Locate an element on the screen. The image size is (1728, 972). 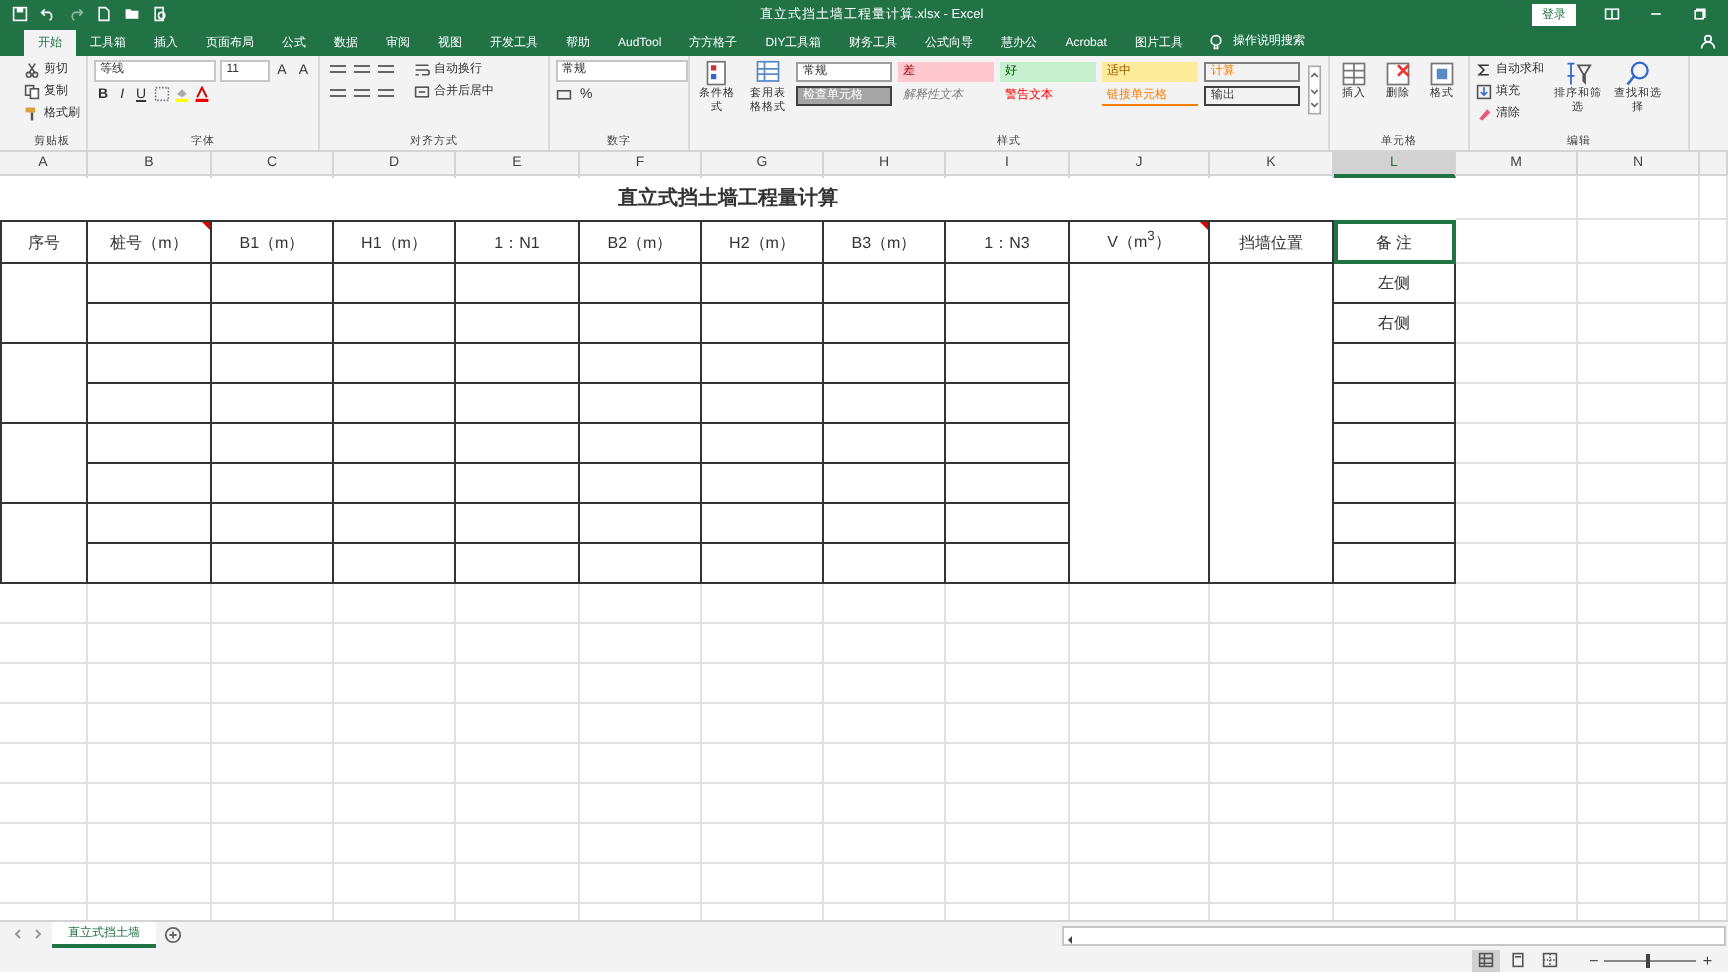
table-header-cell: 桩号（m） is located at coordinates (150, 242).